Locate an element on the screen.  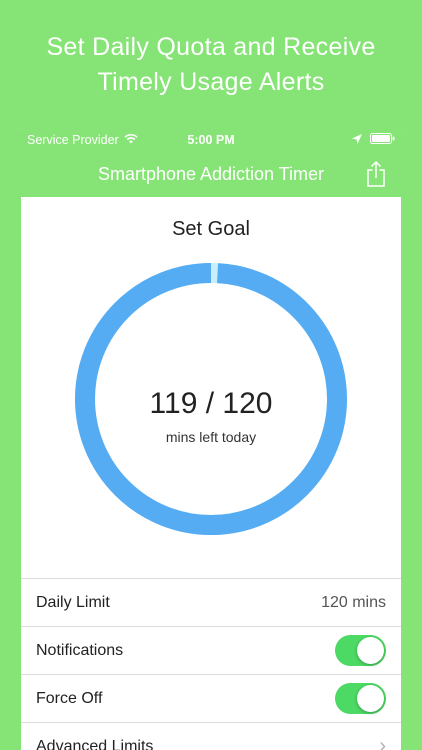
location-arrow-icon is located at coordinates (357, 140).